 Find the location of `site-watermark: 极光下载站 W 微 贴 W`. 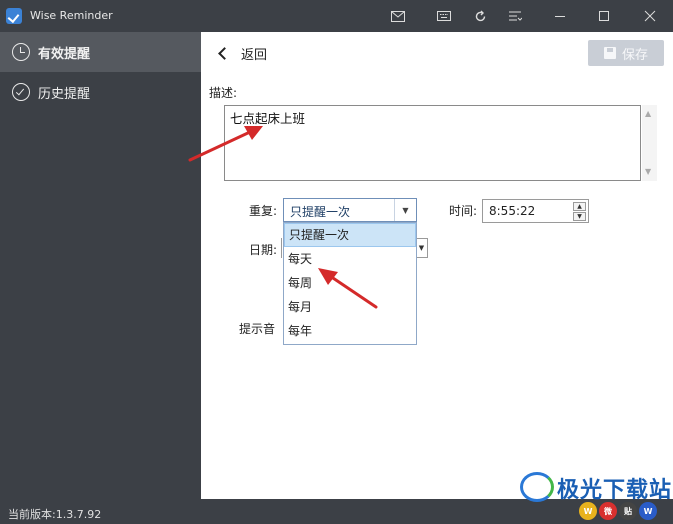

site-watermark: 极光下载站 W 微 贴 W is located at coordinates (594, 497).